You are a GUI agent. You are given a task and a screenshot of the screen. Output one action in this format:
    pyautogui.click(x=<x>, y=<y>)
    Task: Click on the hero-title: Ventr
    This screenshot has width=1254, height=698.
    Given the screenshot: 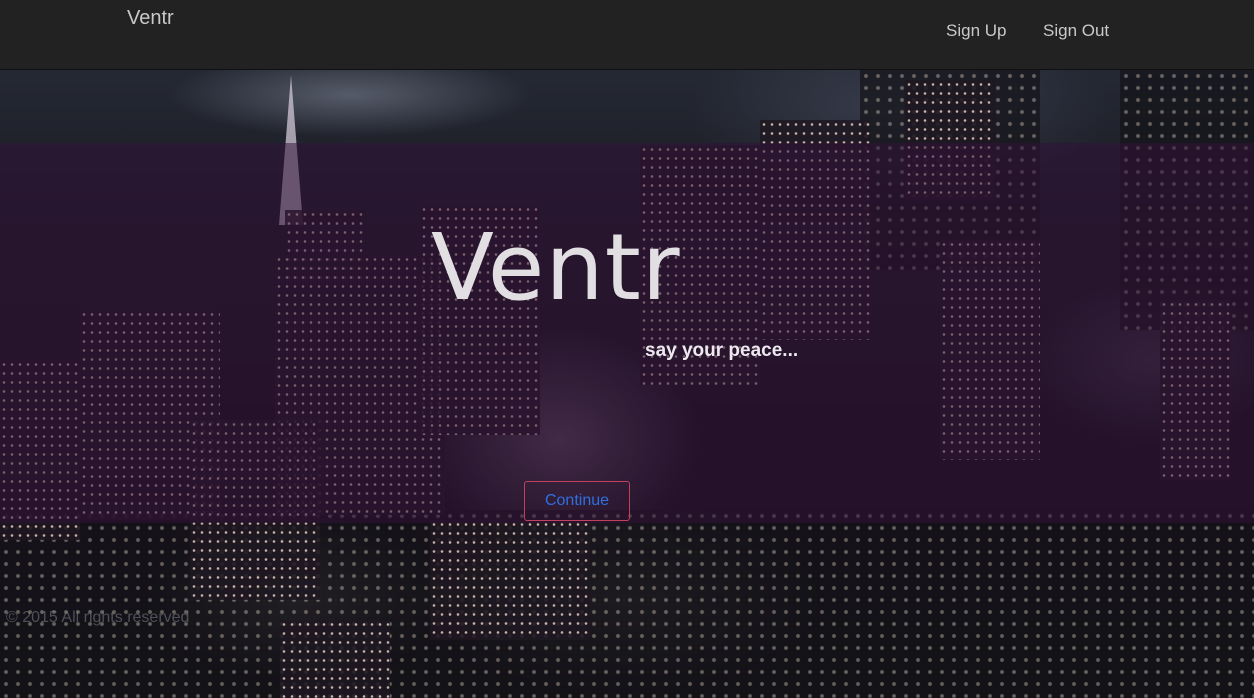 What is the action you would take?
    pyautogui.click(x=556, y=267)
    